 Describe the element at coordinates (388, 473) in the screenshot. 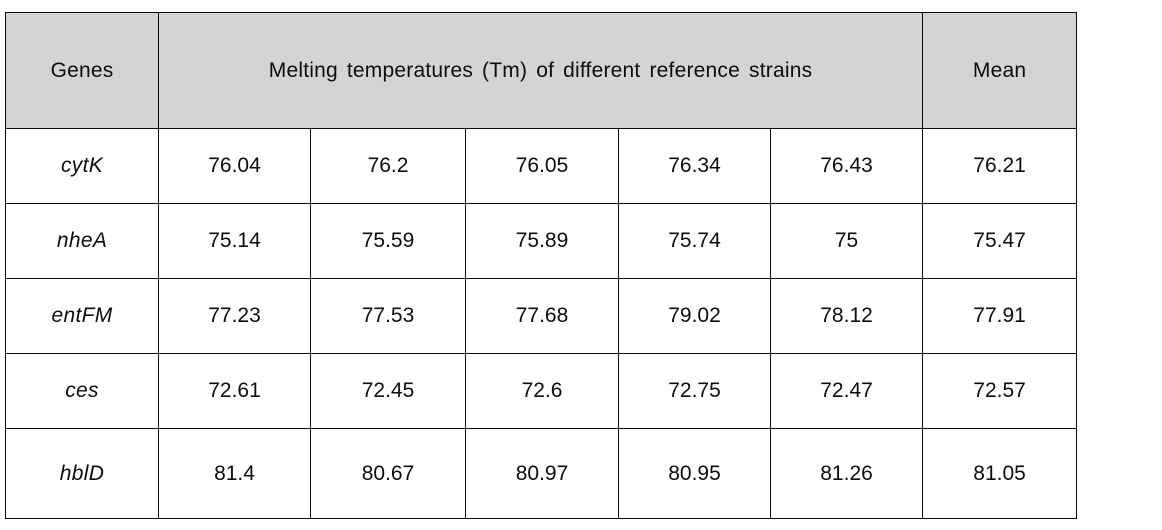

I see `tm-value-cell: 80.67` at that location.